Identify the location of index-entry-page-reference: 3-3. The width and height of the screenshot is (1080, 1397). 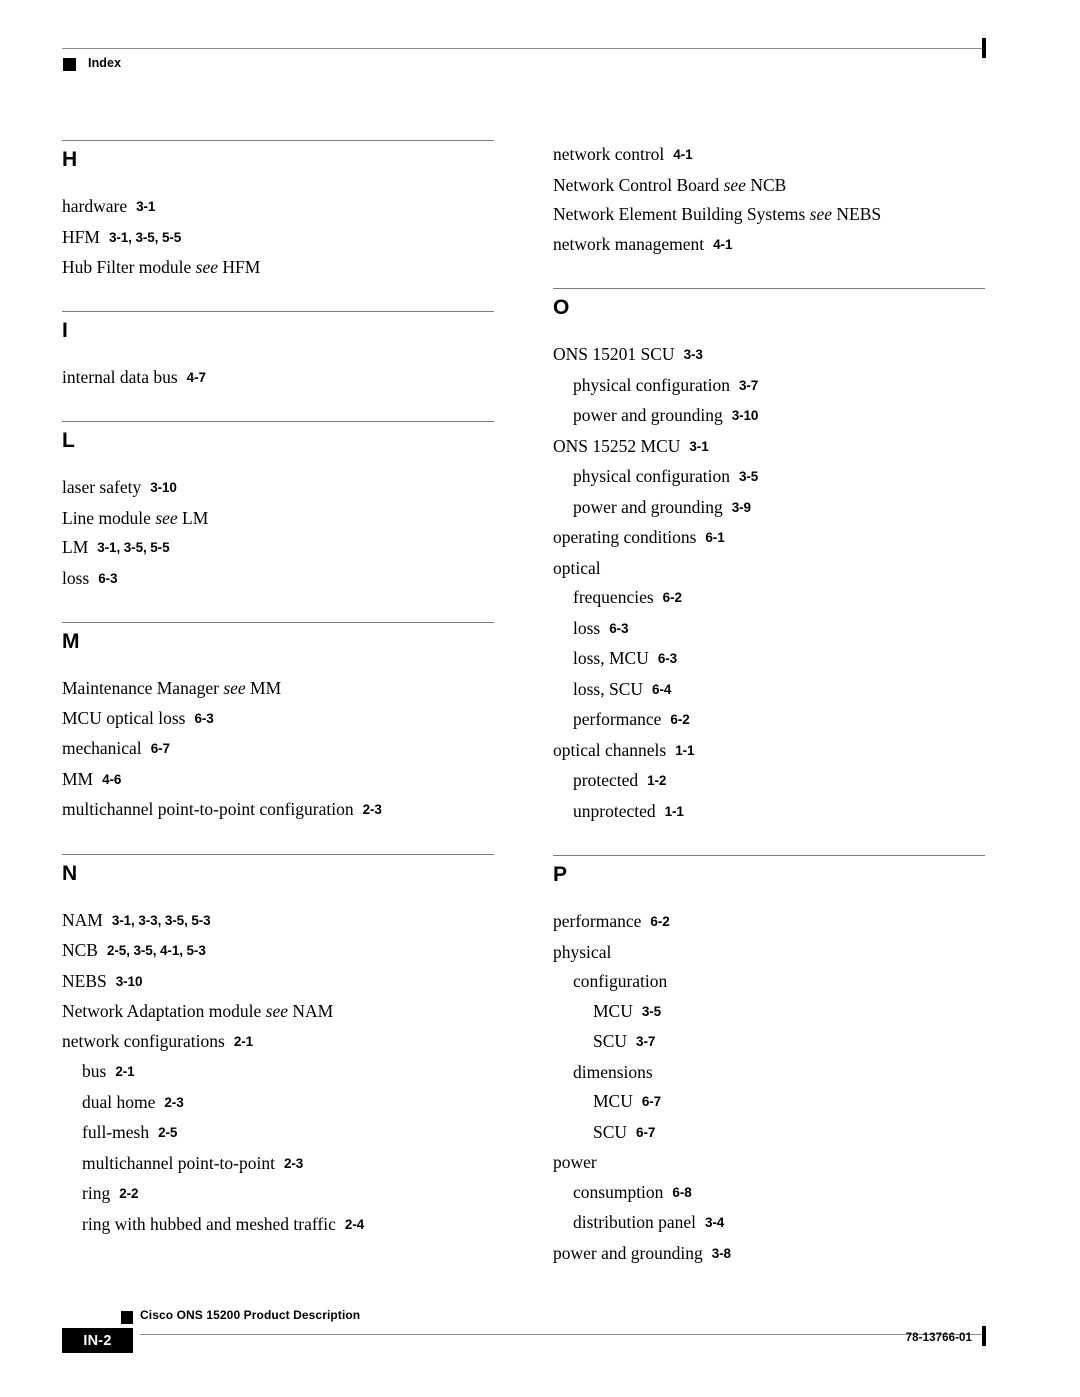
(693, 354).